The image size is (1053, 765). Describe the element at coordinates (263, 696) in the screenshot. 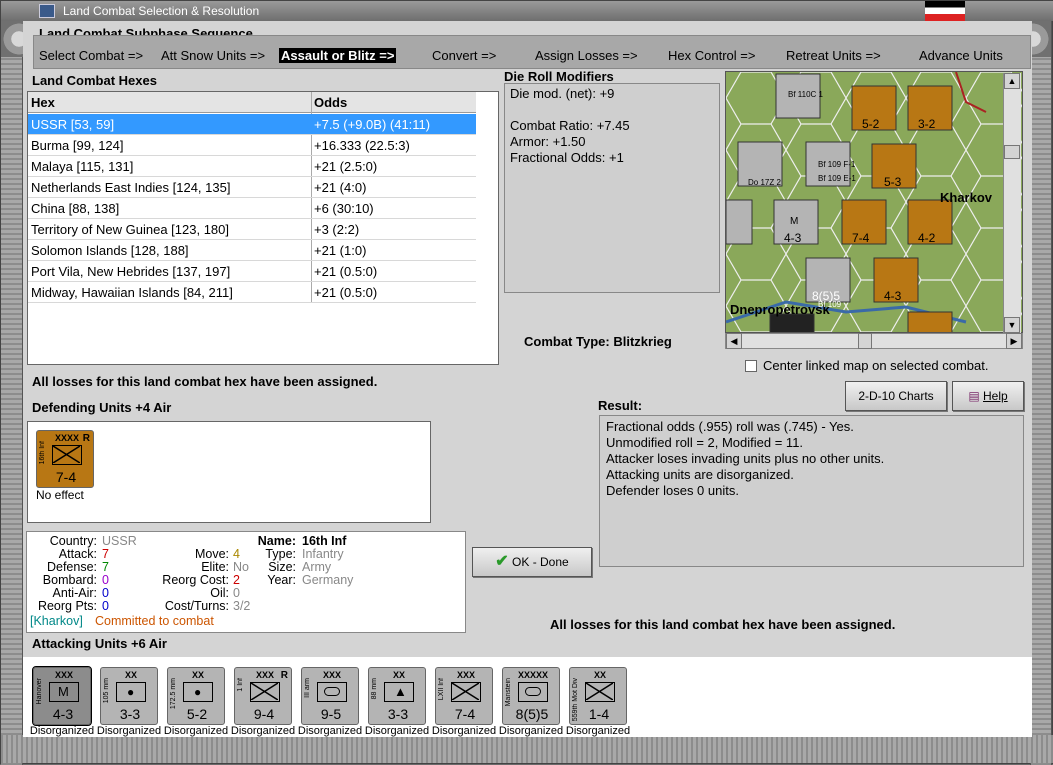

I see `attacking-unit-counter: 1 Inf XXX R 9-4` at that location.